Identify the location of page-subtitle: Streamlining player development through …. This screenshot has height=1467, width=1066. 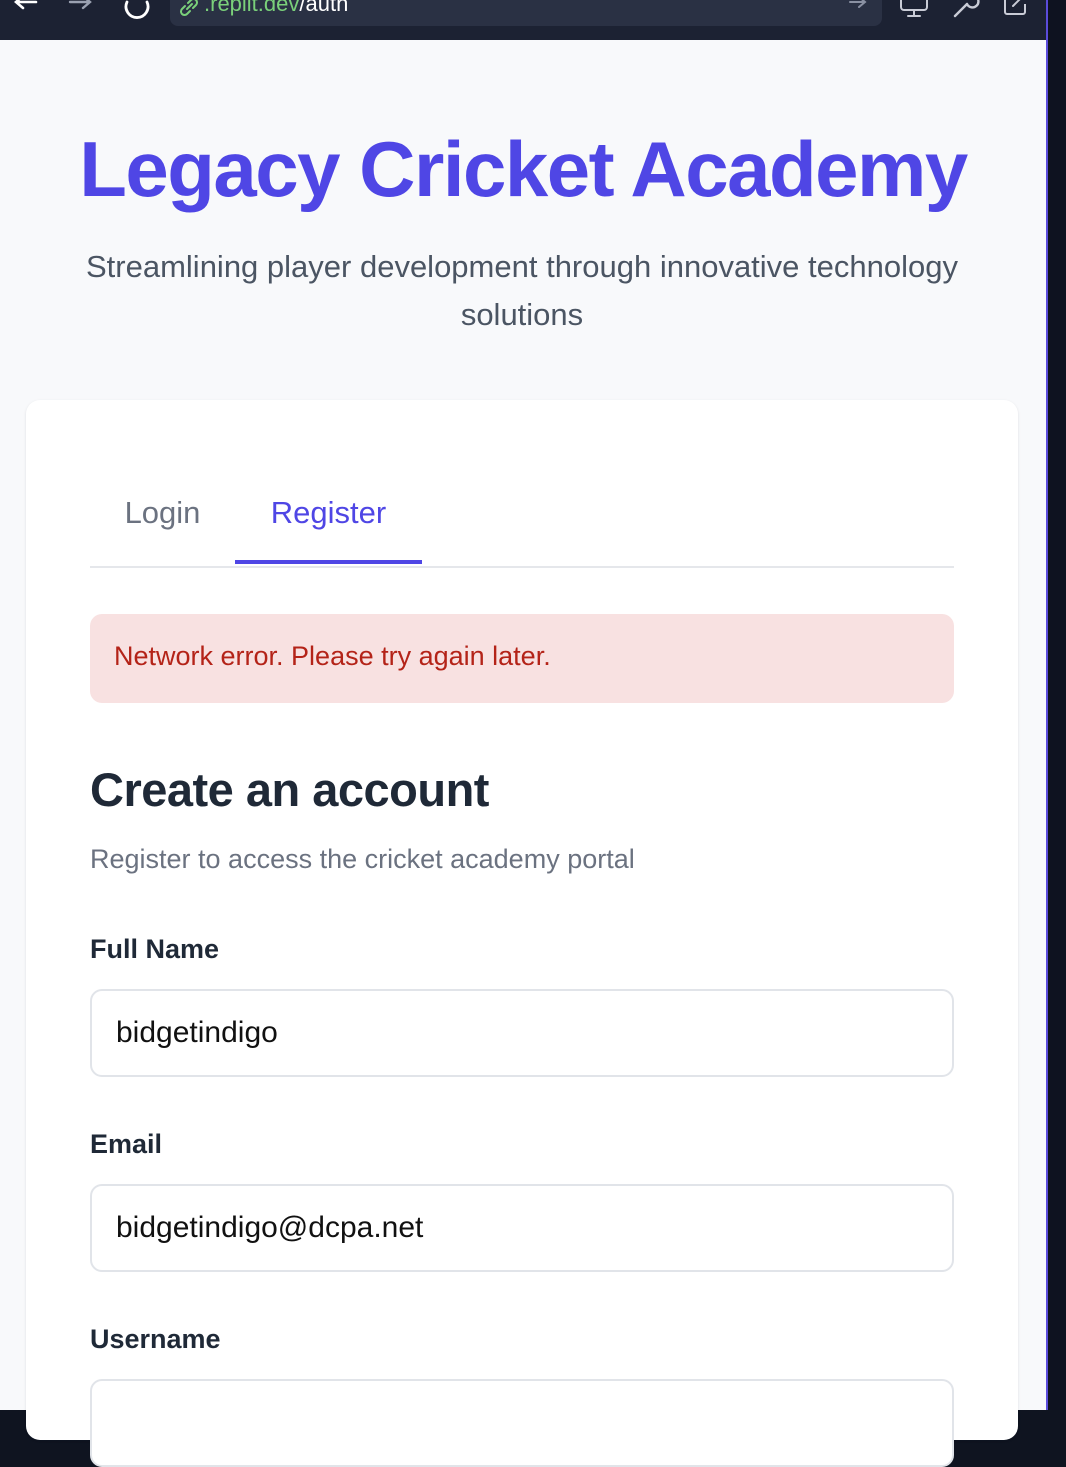
(522, 290).